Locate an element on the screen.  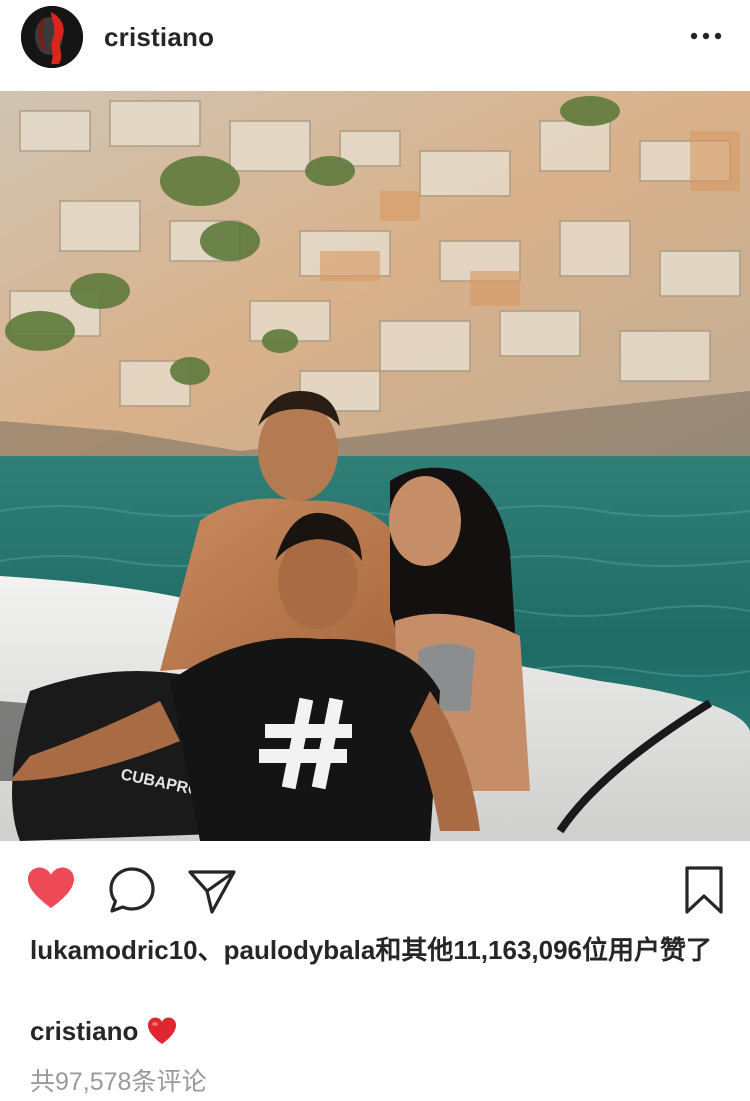
more-options-icon is located at coordinates (706, 36).